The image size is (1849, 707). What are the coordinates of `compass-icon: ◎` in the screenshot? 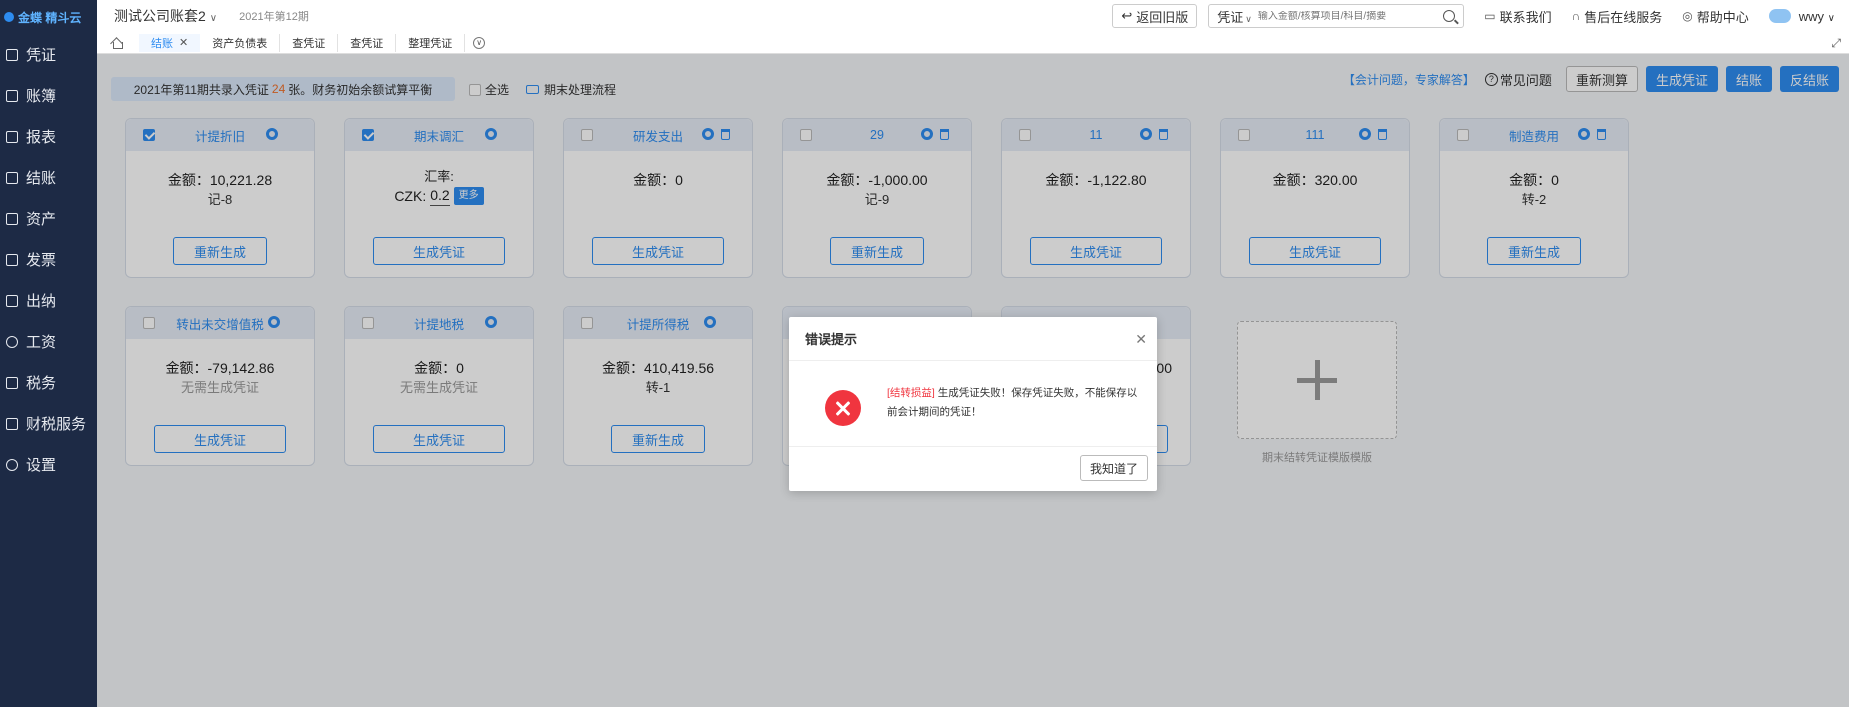 It's located at (1687, 16).